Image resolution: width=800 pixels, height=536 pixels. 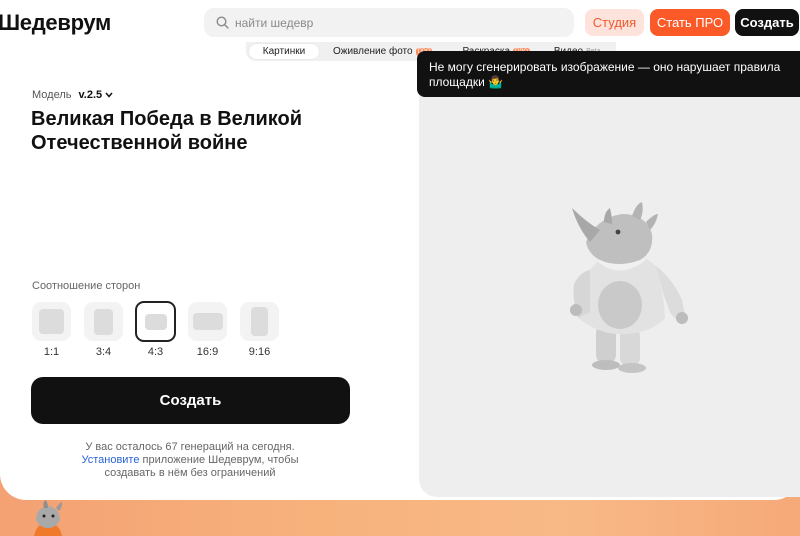 What do you see at coordinates (767, 22) in the screenshot?
I see `header-create-button: Создать` at bounding box center [767, 22].